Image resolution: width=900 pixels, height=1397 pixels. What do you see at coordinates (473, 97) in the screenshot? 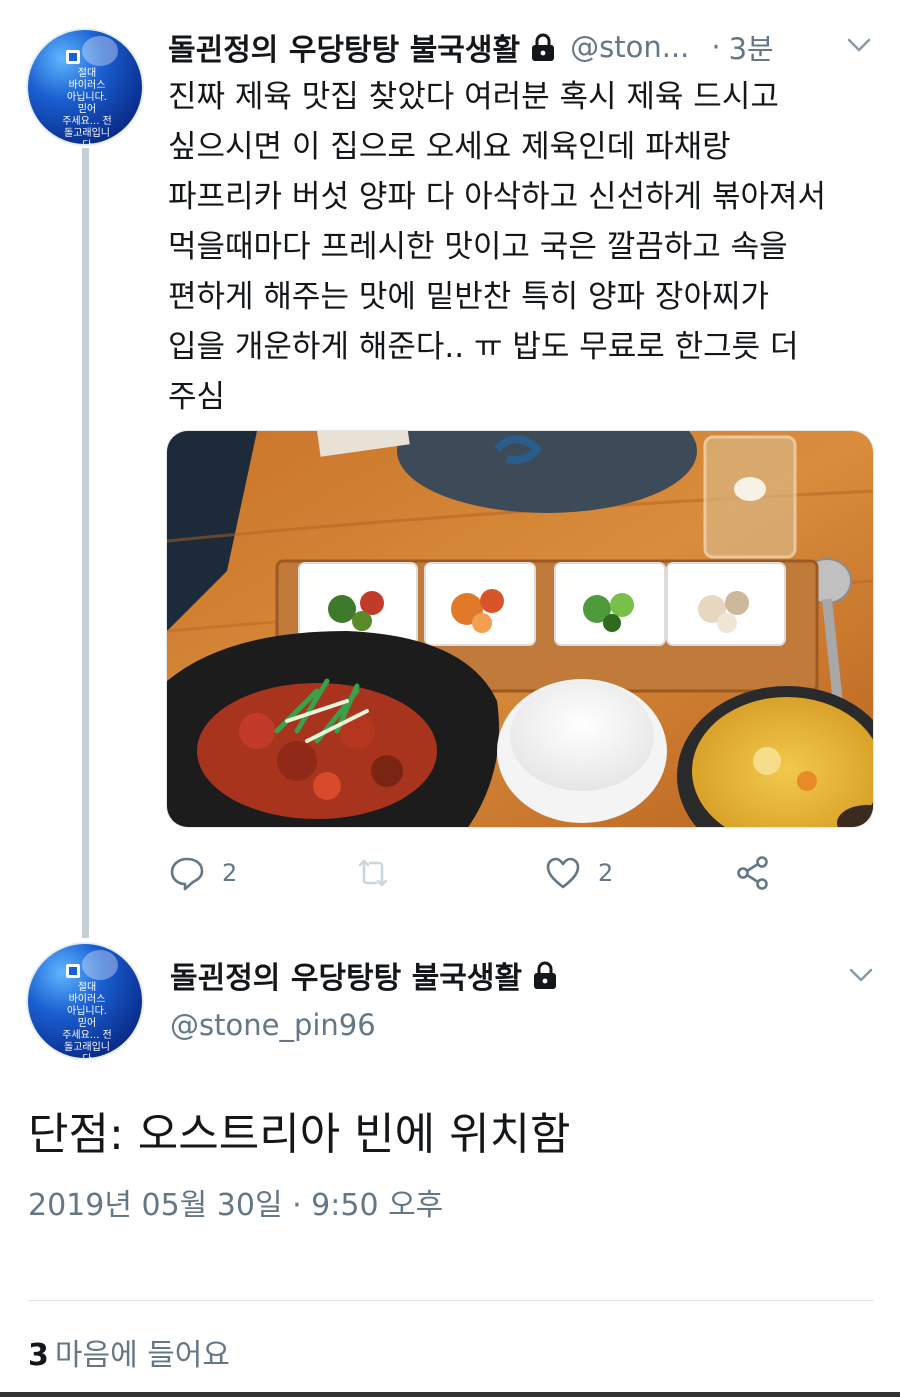
I see `tweet-text-line: 진짜 제육 맛집 찾았다 여러분 혹시 제육 드시고` at bounding box center [473, 97].